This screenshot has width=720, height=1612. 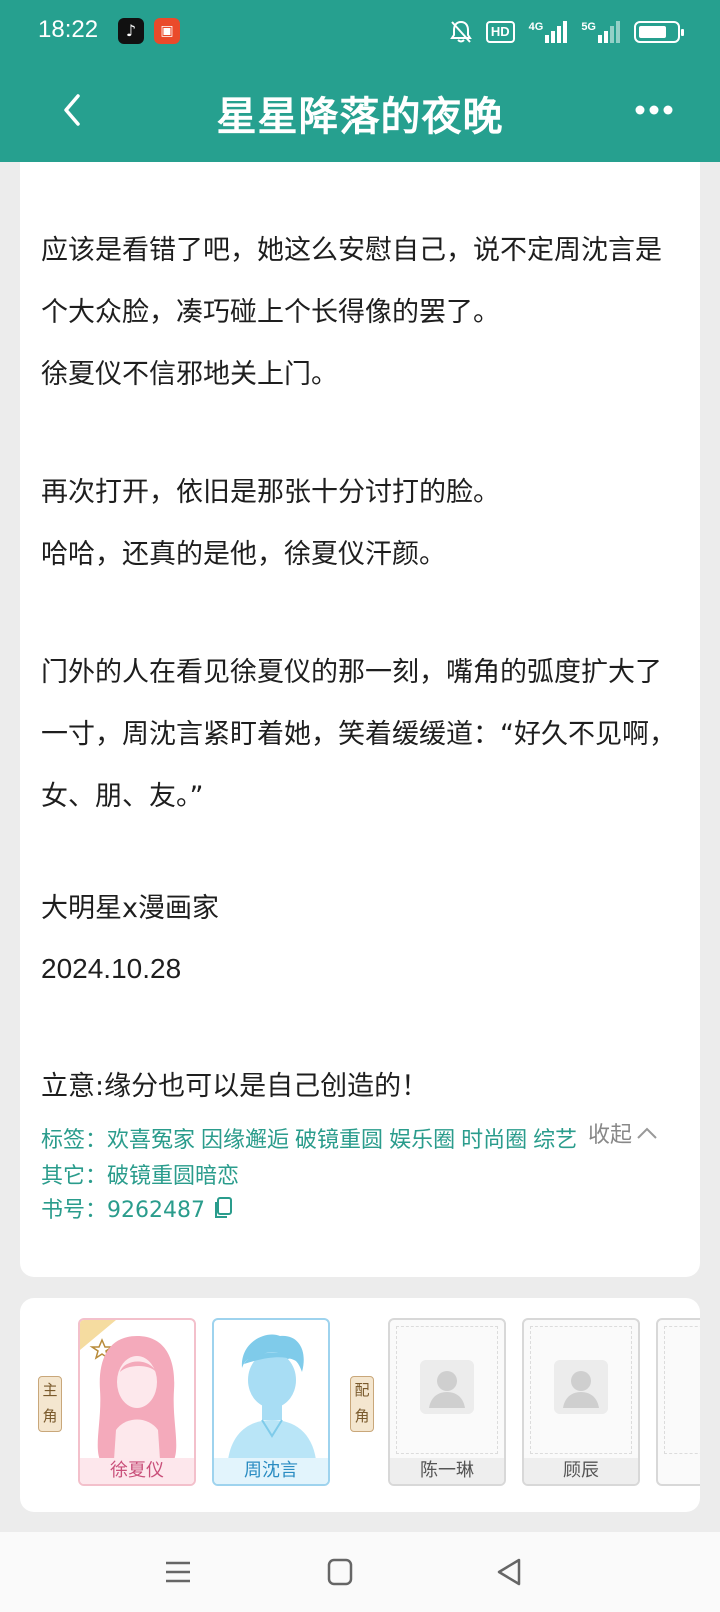 I want to click on summary-date: 2024.10.28, so click(x=111, y=968).